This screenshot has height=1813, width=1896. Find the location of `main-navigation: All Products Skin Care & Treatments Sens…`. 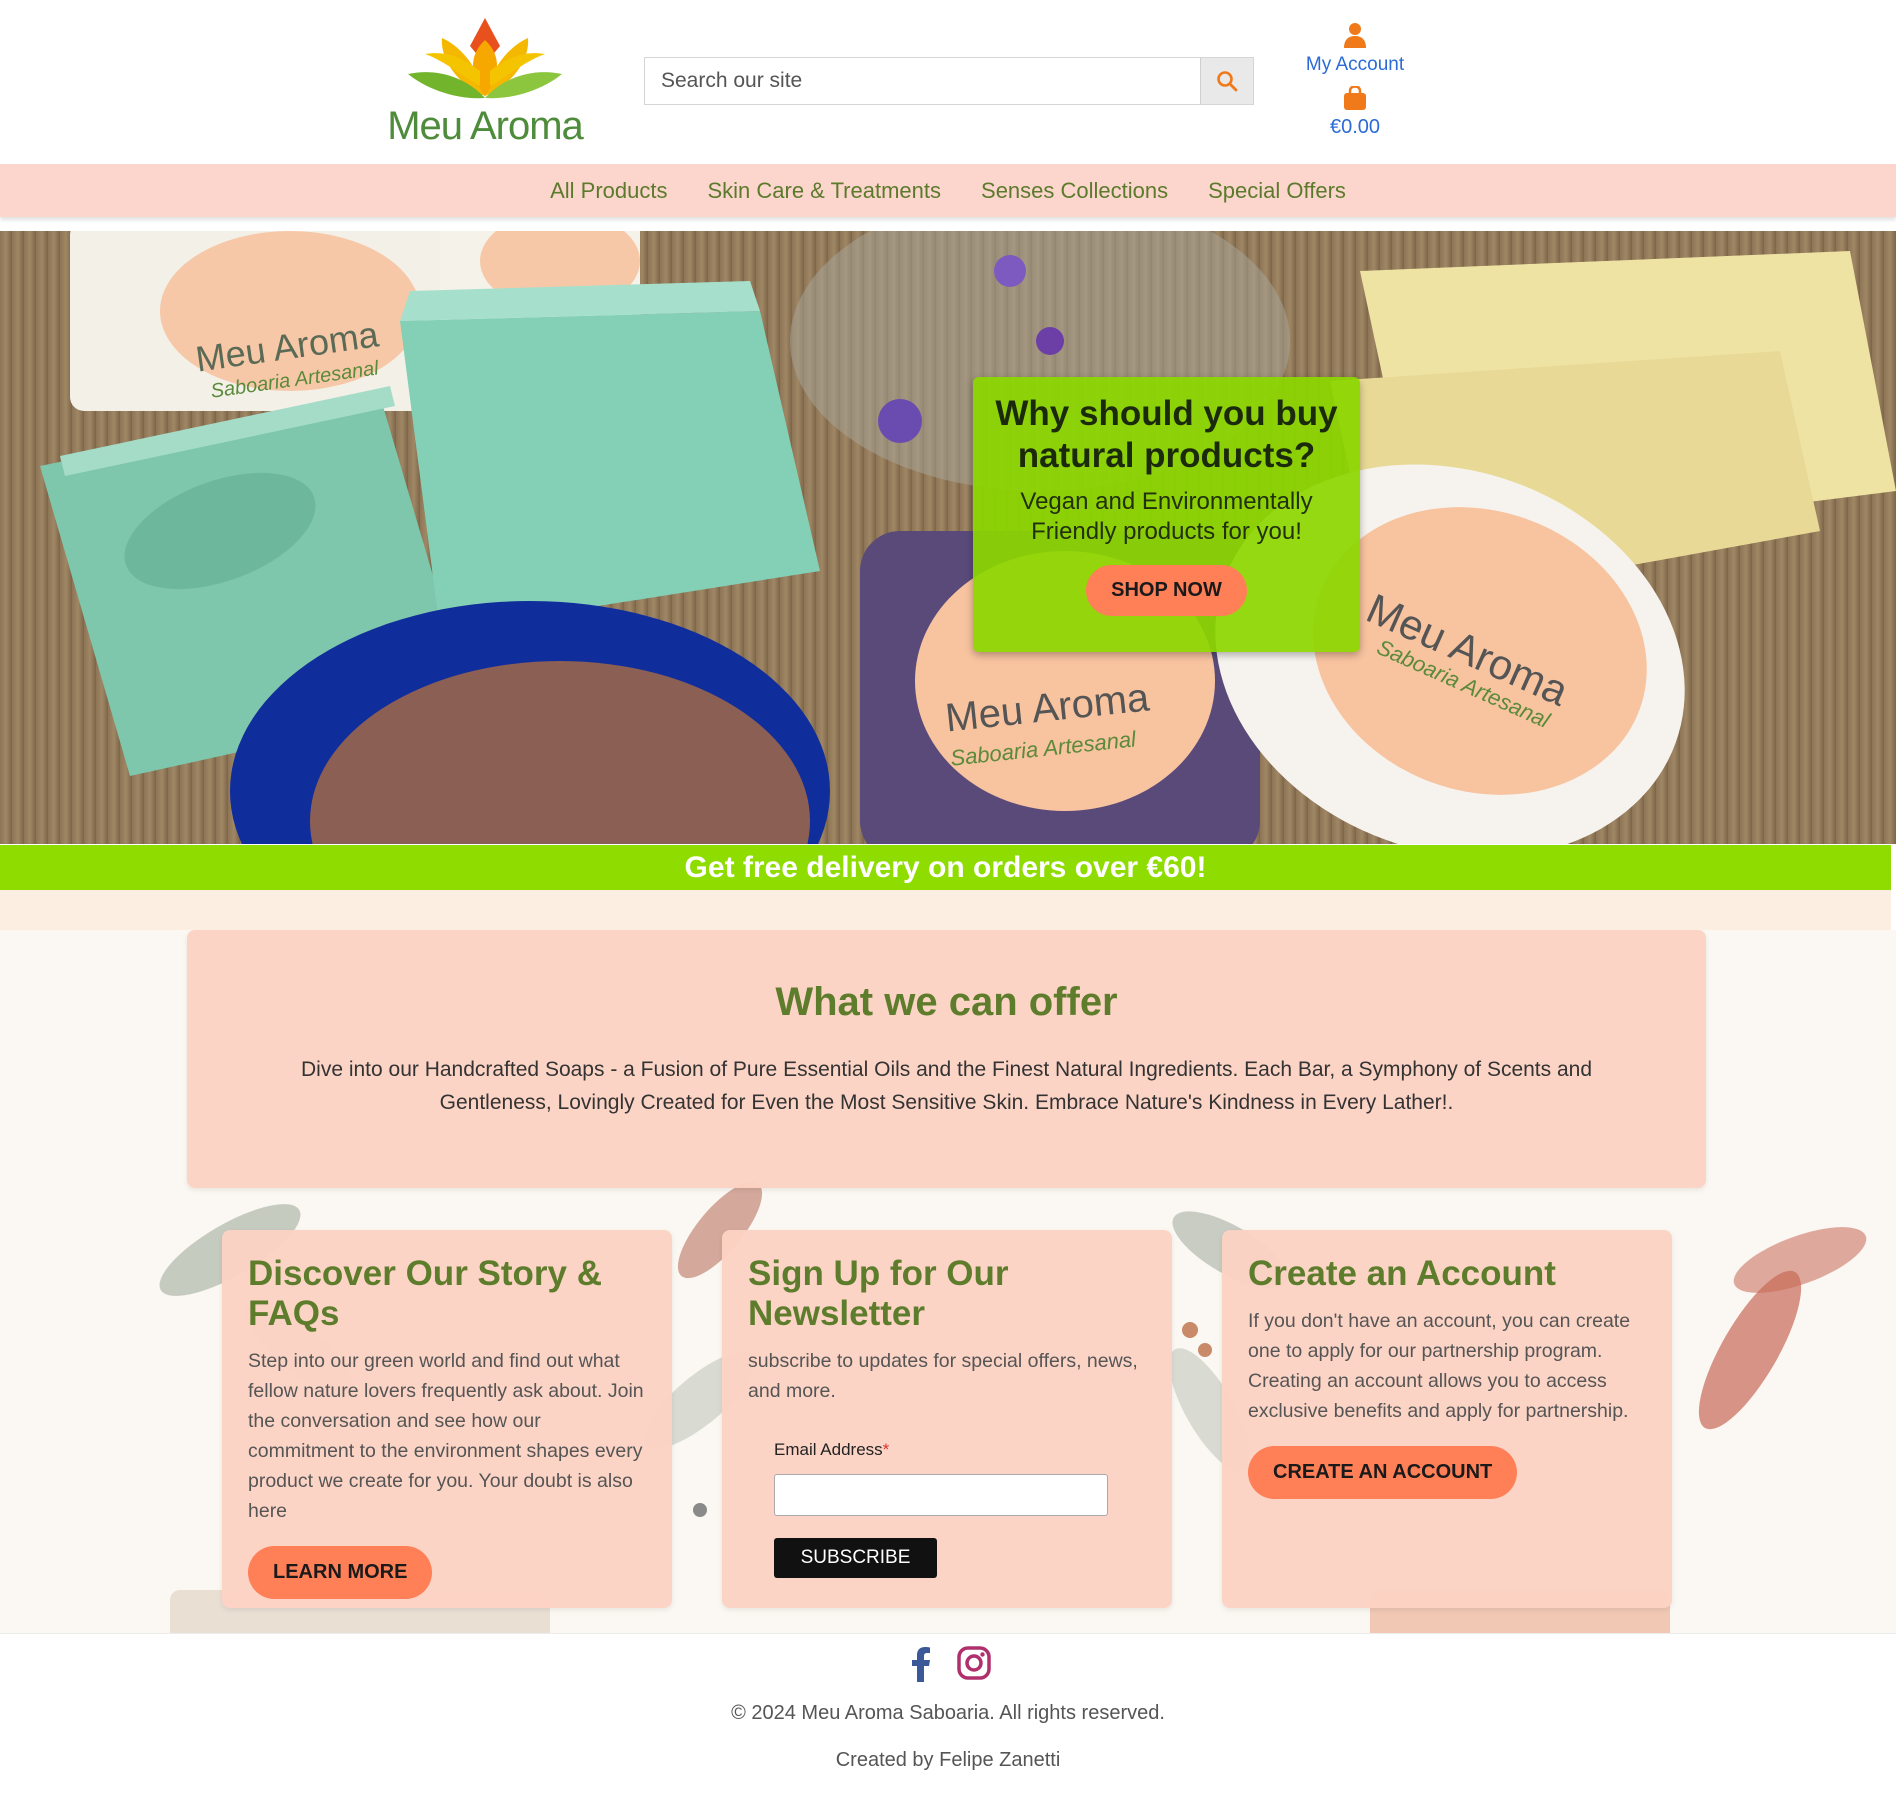

main-navigation: All Products Skin Care & Treatments Sens… is located at coordinates (948, 190).